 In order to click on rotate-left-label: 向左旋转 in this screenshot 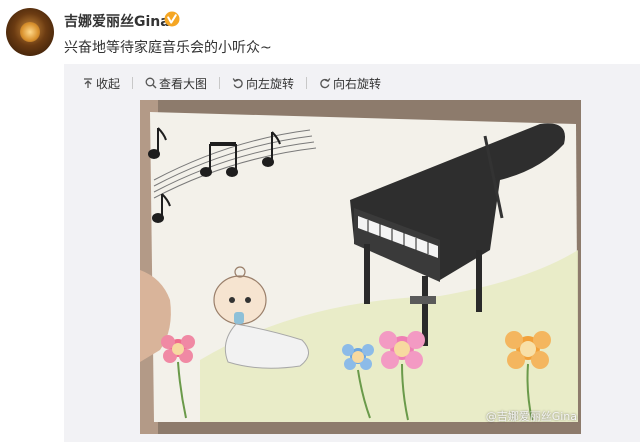, I will do `click(270, 83)`.